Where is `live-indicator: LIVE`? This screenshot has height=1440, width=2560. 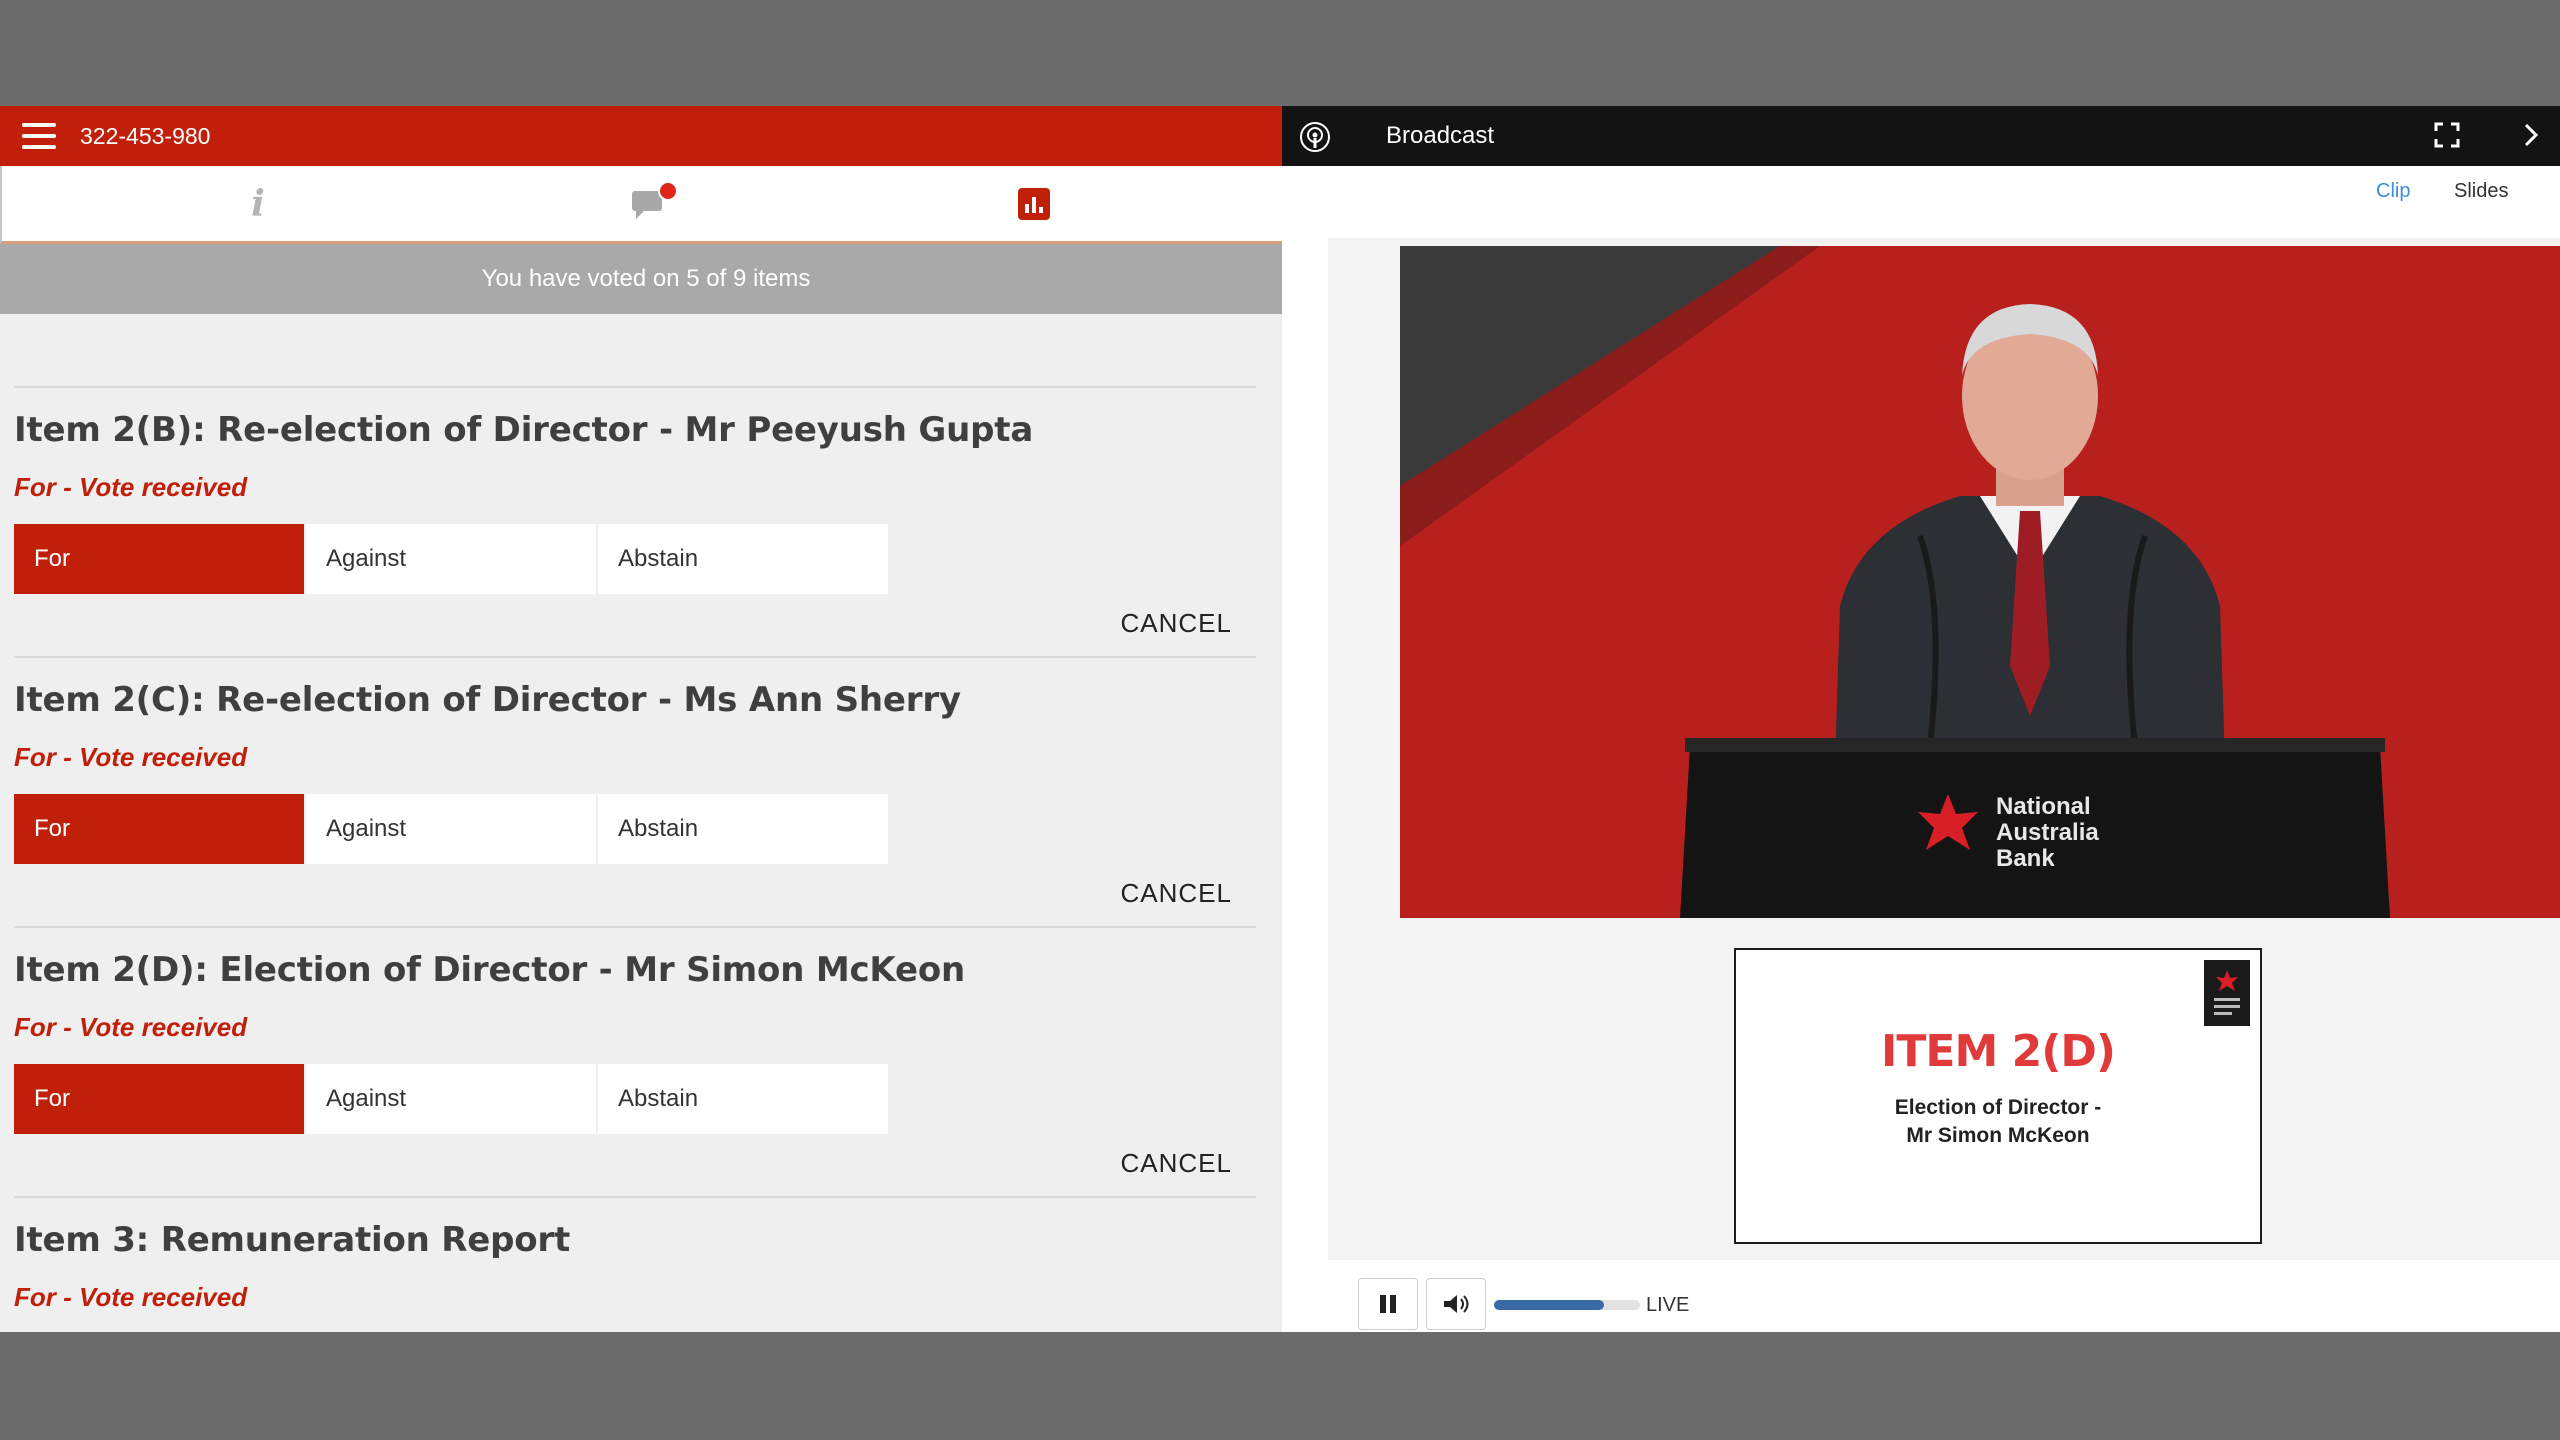 live-indicator: LIVE is located at coordinates (1668, 1305).